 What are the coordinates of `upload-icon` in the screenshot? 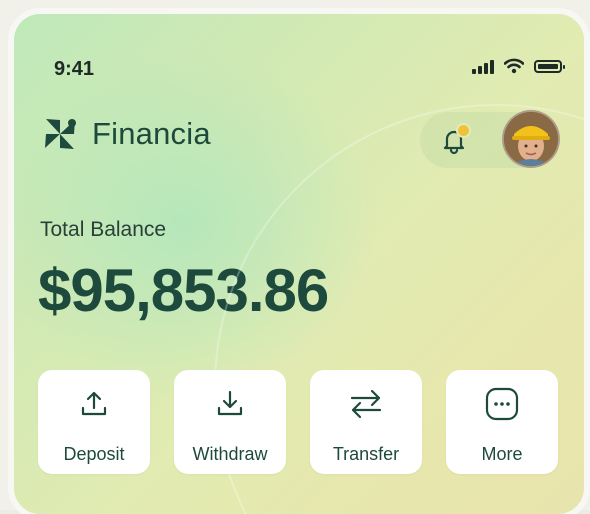 It's located at (94, 404).